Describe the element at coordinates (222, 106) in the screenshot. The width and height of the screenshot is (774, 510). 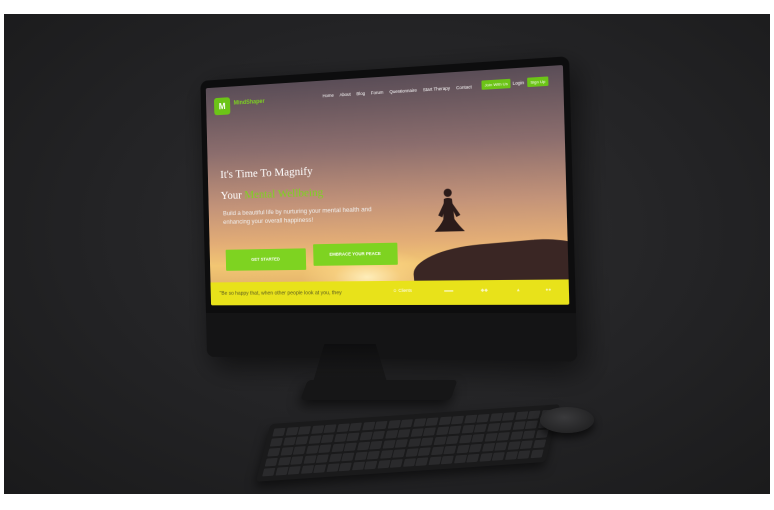
I see `mindshaper-logo-icon: M` at that location.